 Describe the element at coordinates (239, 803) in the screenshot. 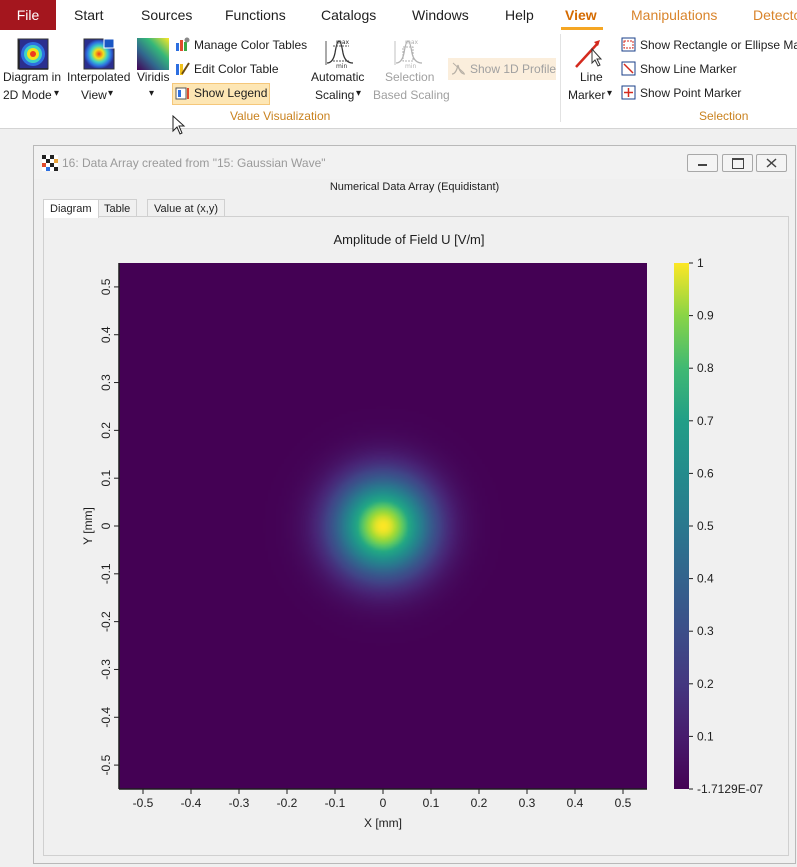

I see `x-tick-label: -0.3` at that location.